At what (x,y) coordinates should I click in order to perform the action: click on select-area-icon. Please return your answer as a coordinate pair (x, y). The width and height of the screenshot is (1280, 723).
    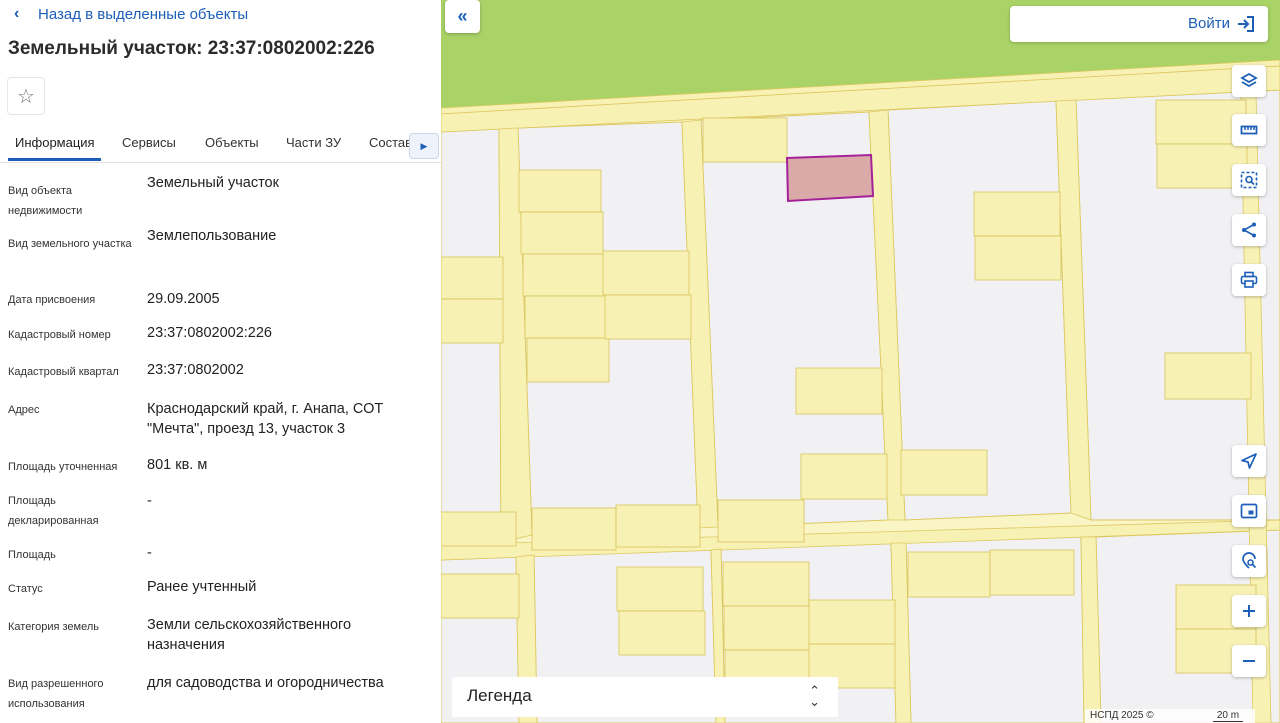
    Looking at the image, I should click on (1249, 180).